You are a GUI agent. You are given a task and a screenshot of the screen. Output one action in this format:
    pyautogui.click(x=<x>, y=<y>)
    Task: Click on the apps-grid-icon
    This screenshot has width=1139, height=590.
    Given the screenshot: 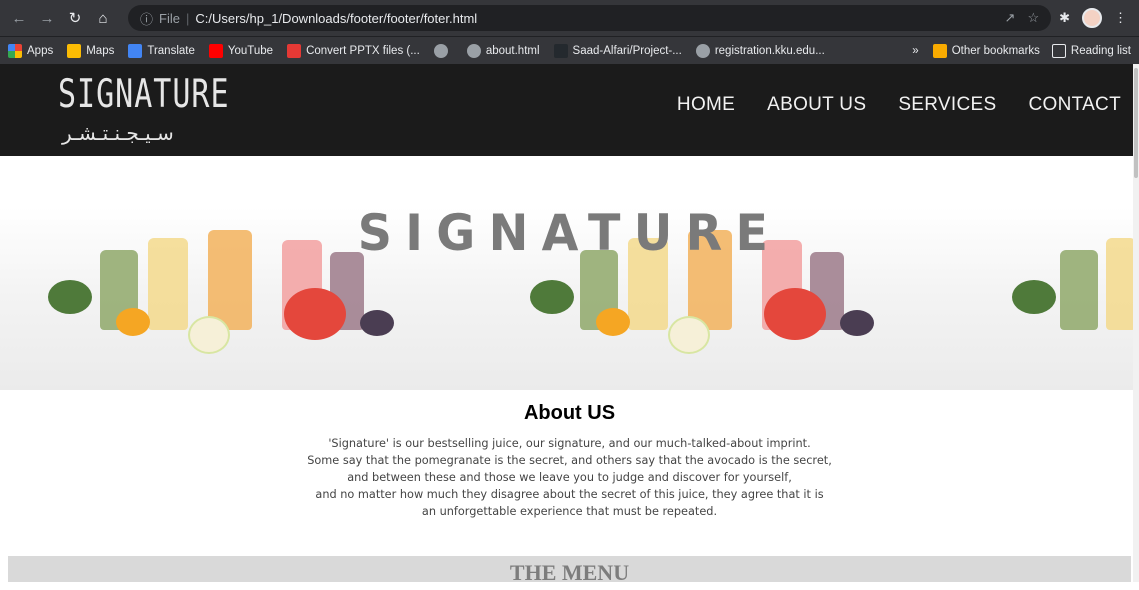 What is the action you would take?
    pyautogui.click(x=15, y=50)
    